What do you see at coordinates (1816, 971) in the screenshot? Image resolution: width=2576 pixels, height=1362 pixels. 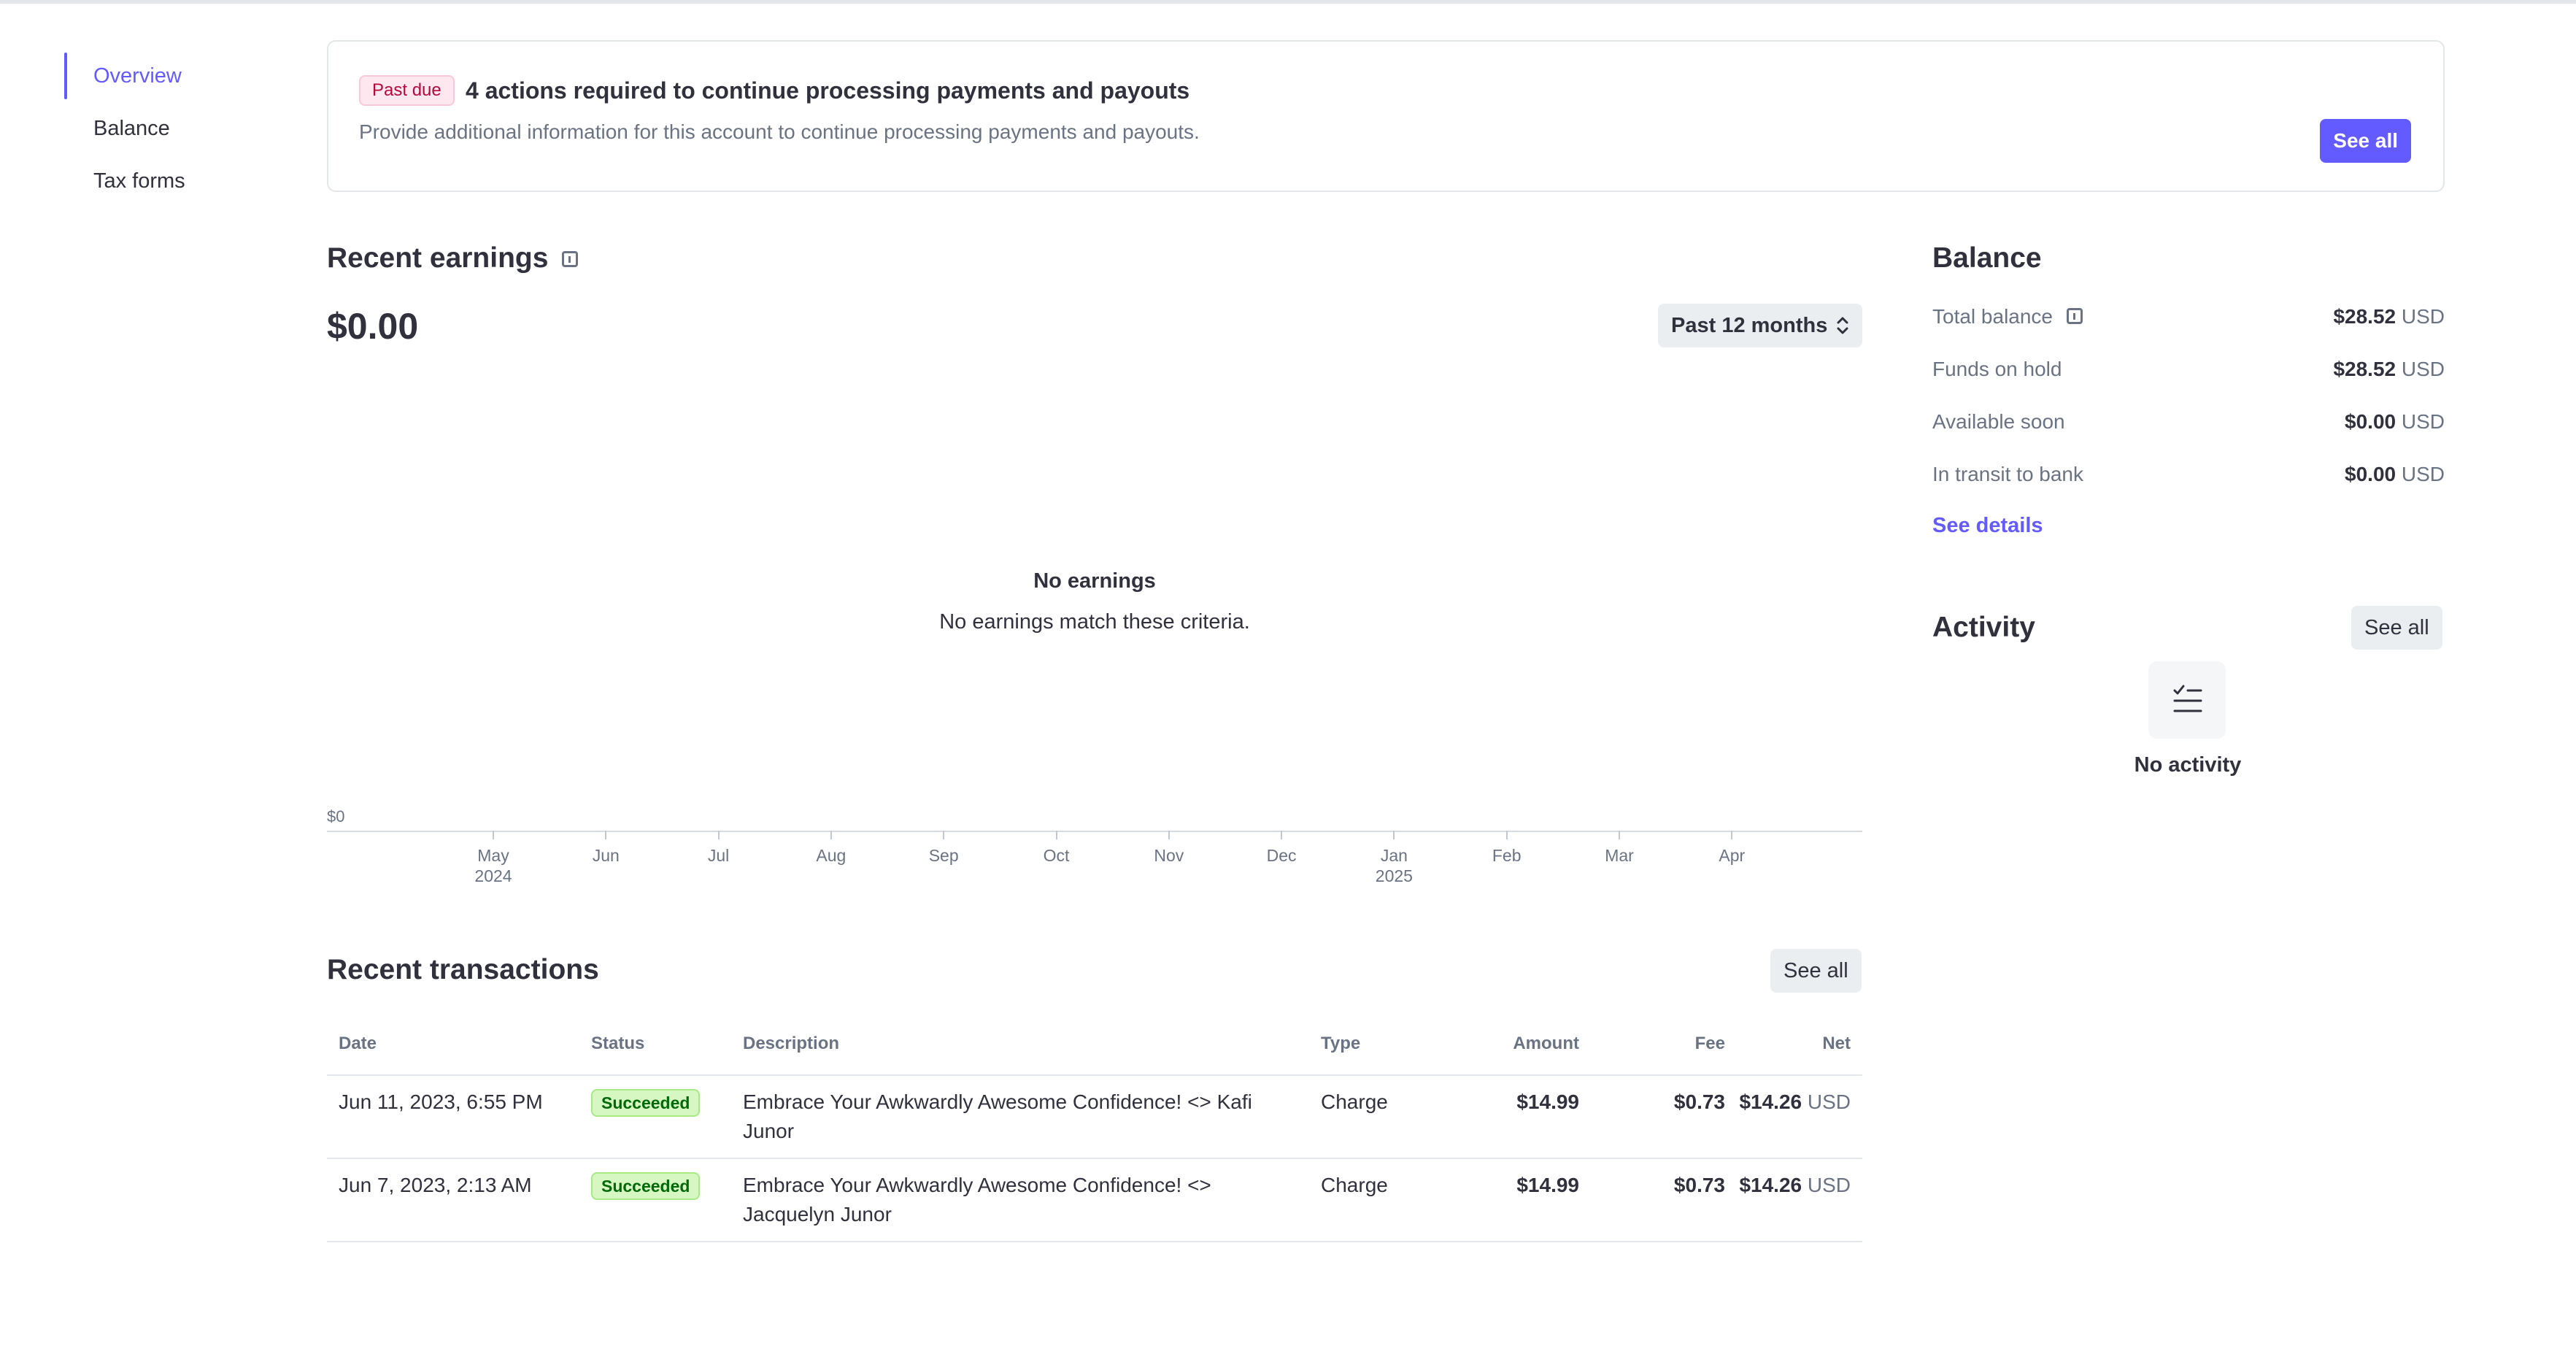 I see `transactions-see-all-button: See all` at bounding box center [1816, 971].